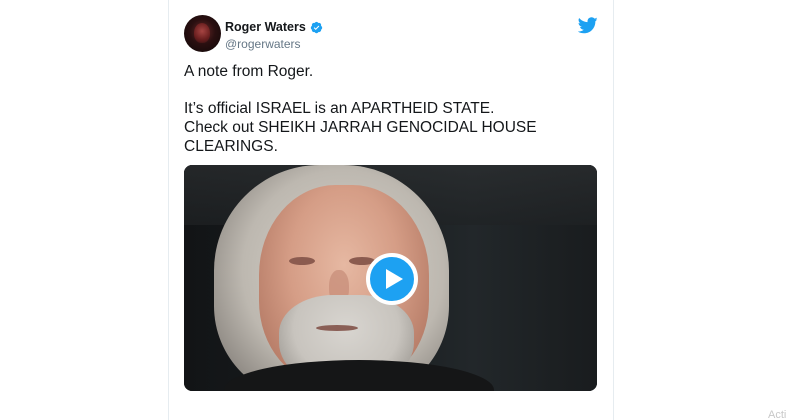  I want to click on play-button, so click(392, 279).